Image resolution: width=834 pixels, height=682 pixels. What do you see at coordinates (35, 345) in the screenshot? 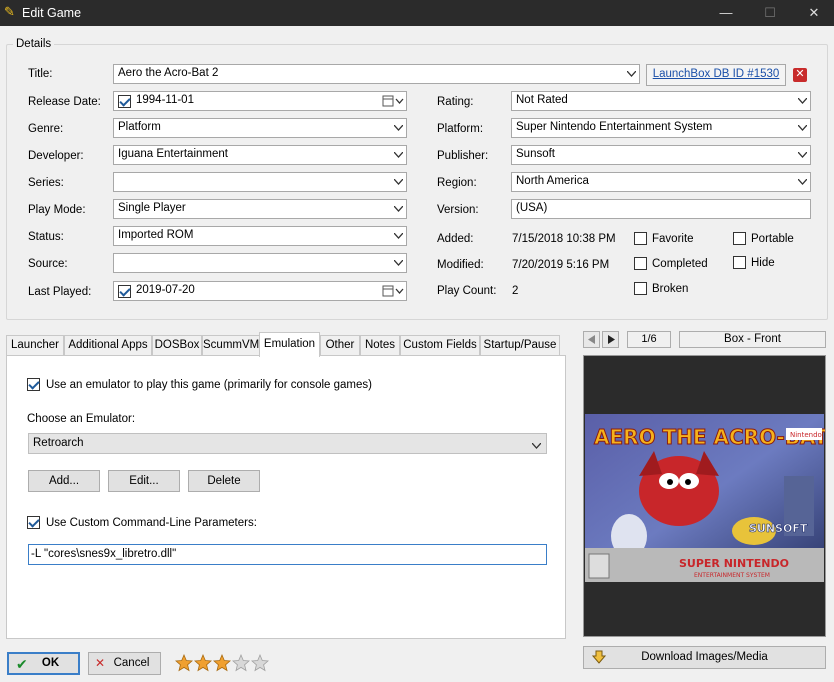
I see `tab-launcher: Launcher` at bounding box center [35, 345].